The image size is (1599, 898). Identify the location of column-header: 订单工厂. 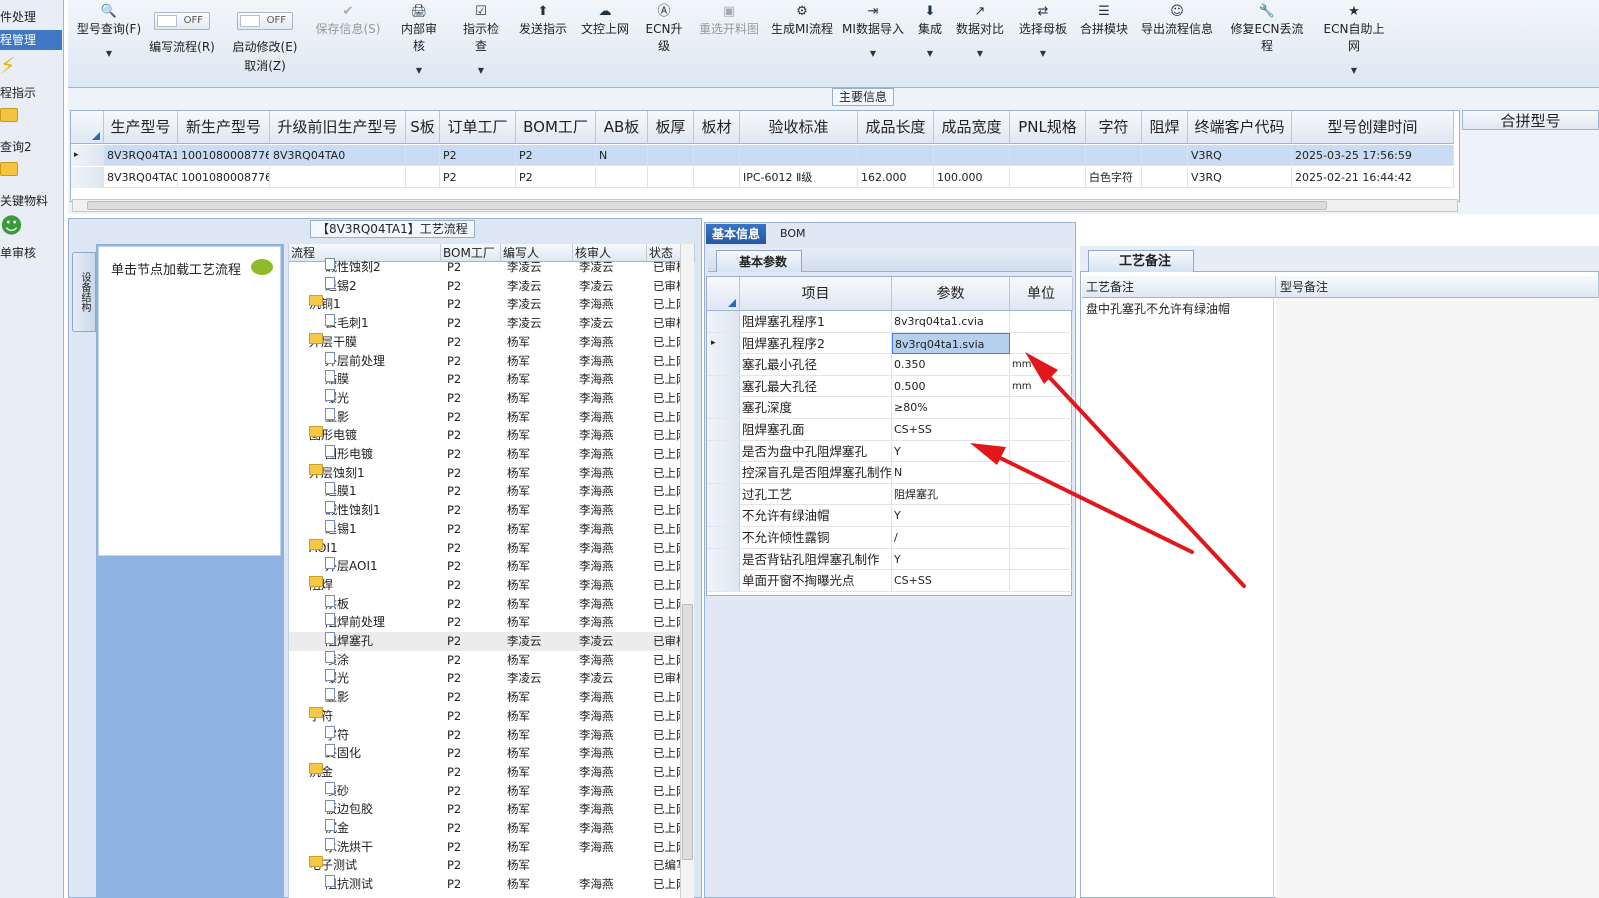
(478, 127).